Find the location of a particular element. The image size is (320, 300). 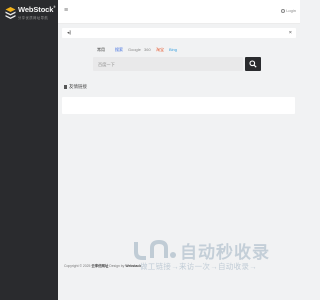

section-title: 友情链接 is located at coordinates (75, 87).